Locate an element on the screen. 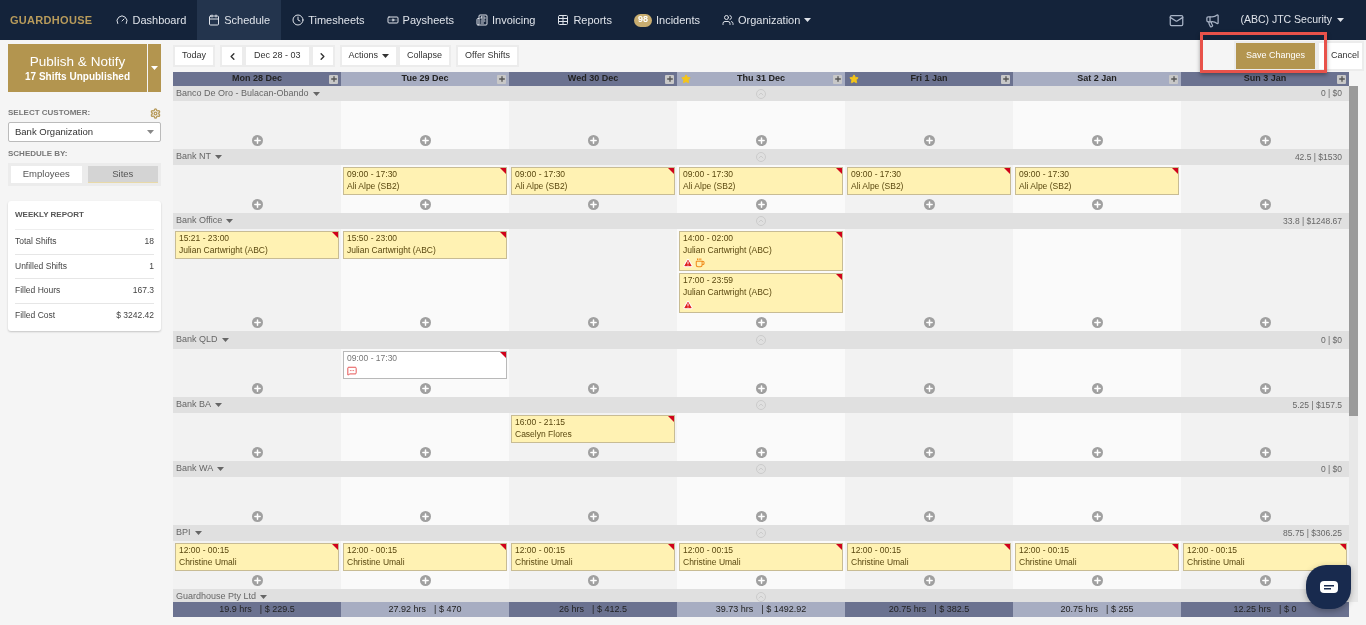 This screenshot has height=625, width=1366. shift-card: 09:00 - 17:30 is located at coordinates (425, 365).